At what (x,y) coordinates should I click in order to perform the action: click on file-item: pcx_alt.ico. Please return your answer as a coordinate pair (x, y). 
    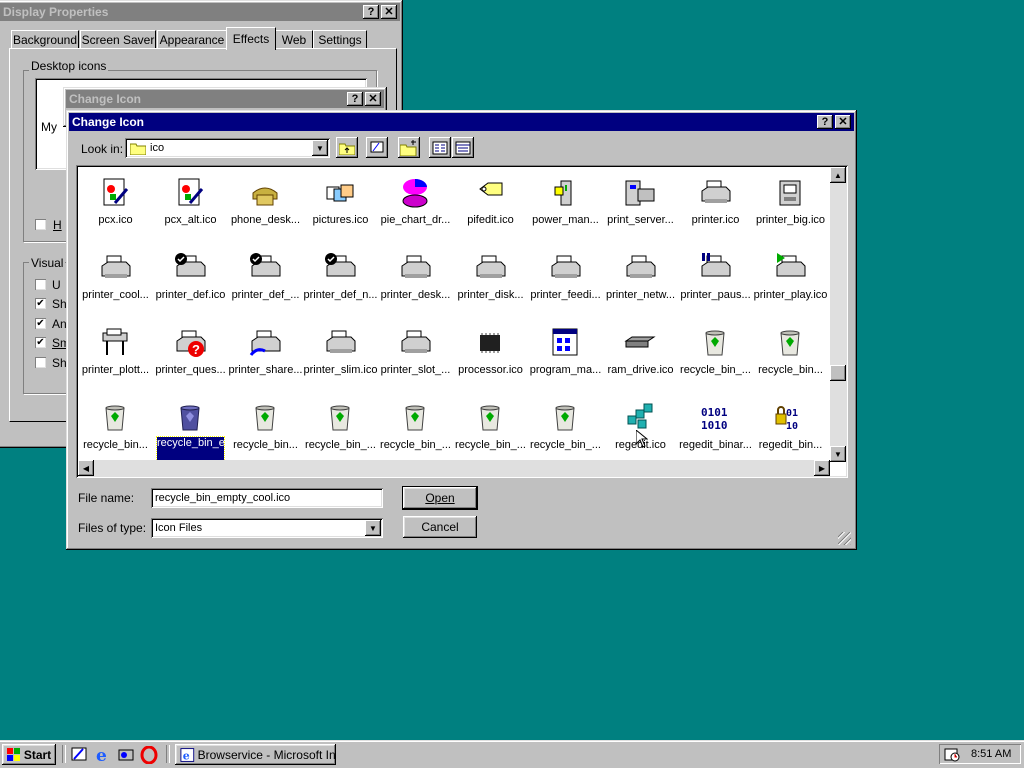
    Looking at the image, I should click on (190, 211).